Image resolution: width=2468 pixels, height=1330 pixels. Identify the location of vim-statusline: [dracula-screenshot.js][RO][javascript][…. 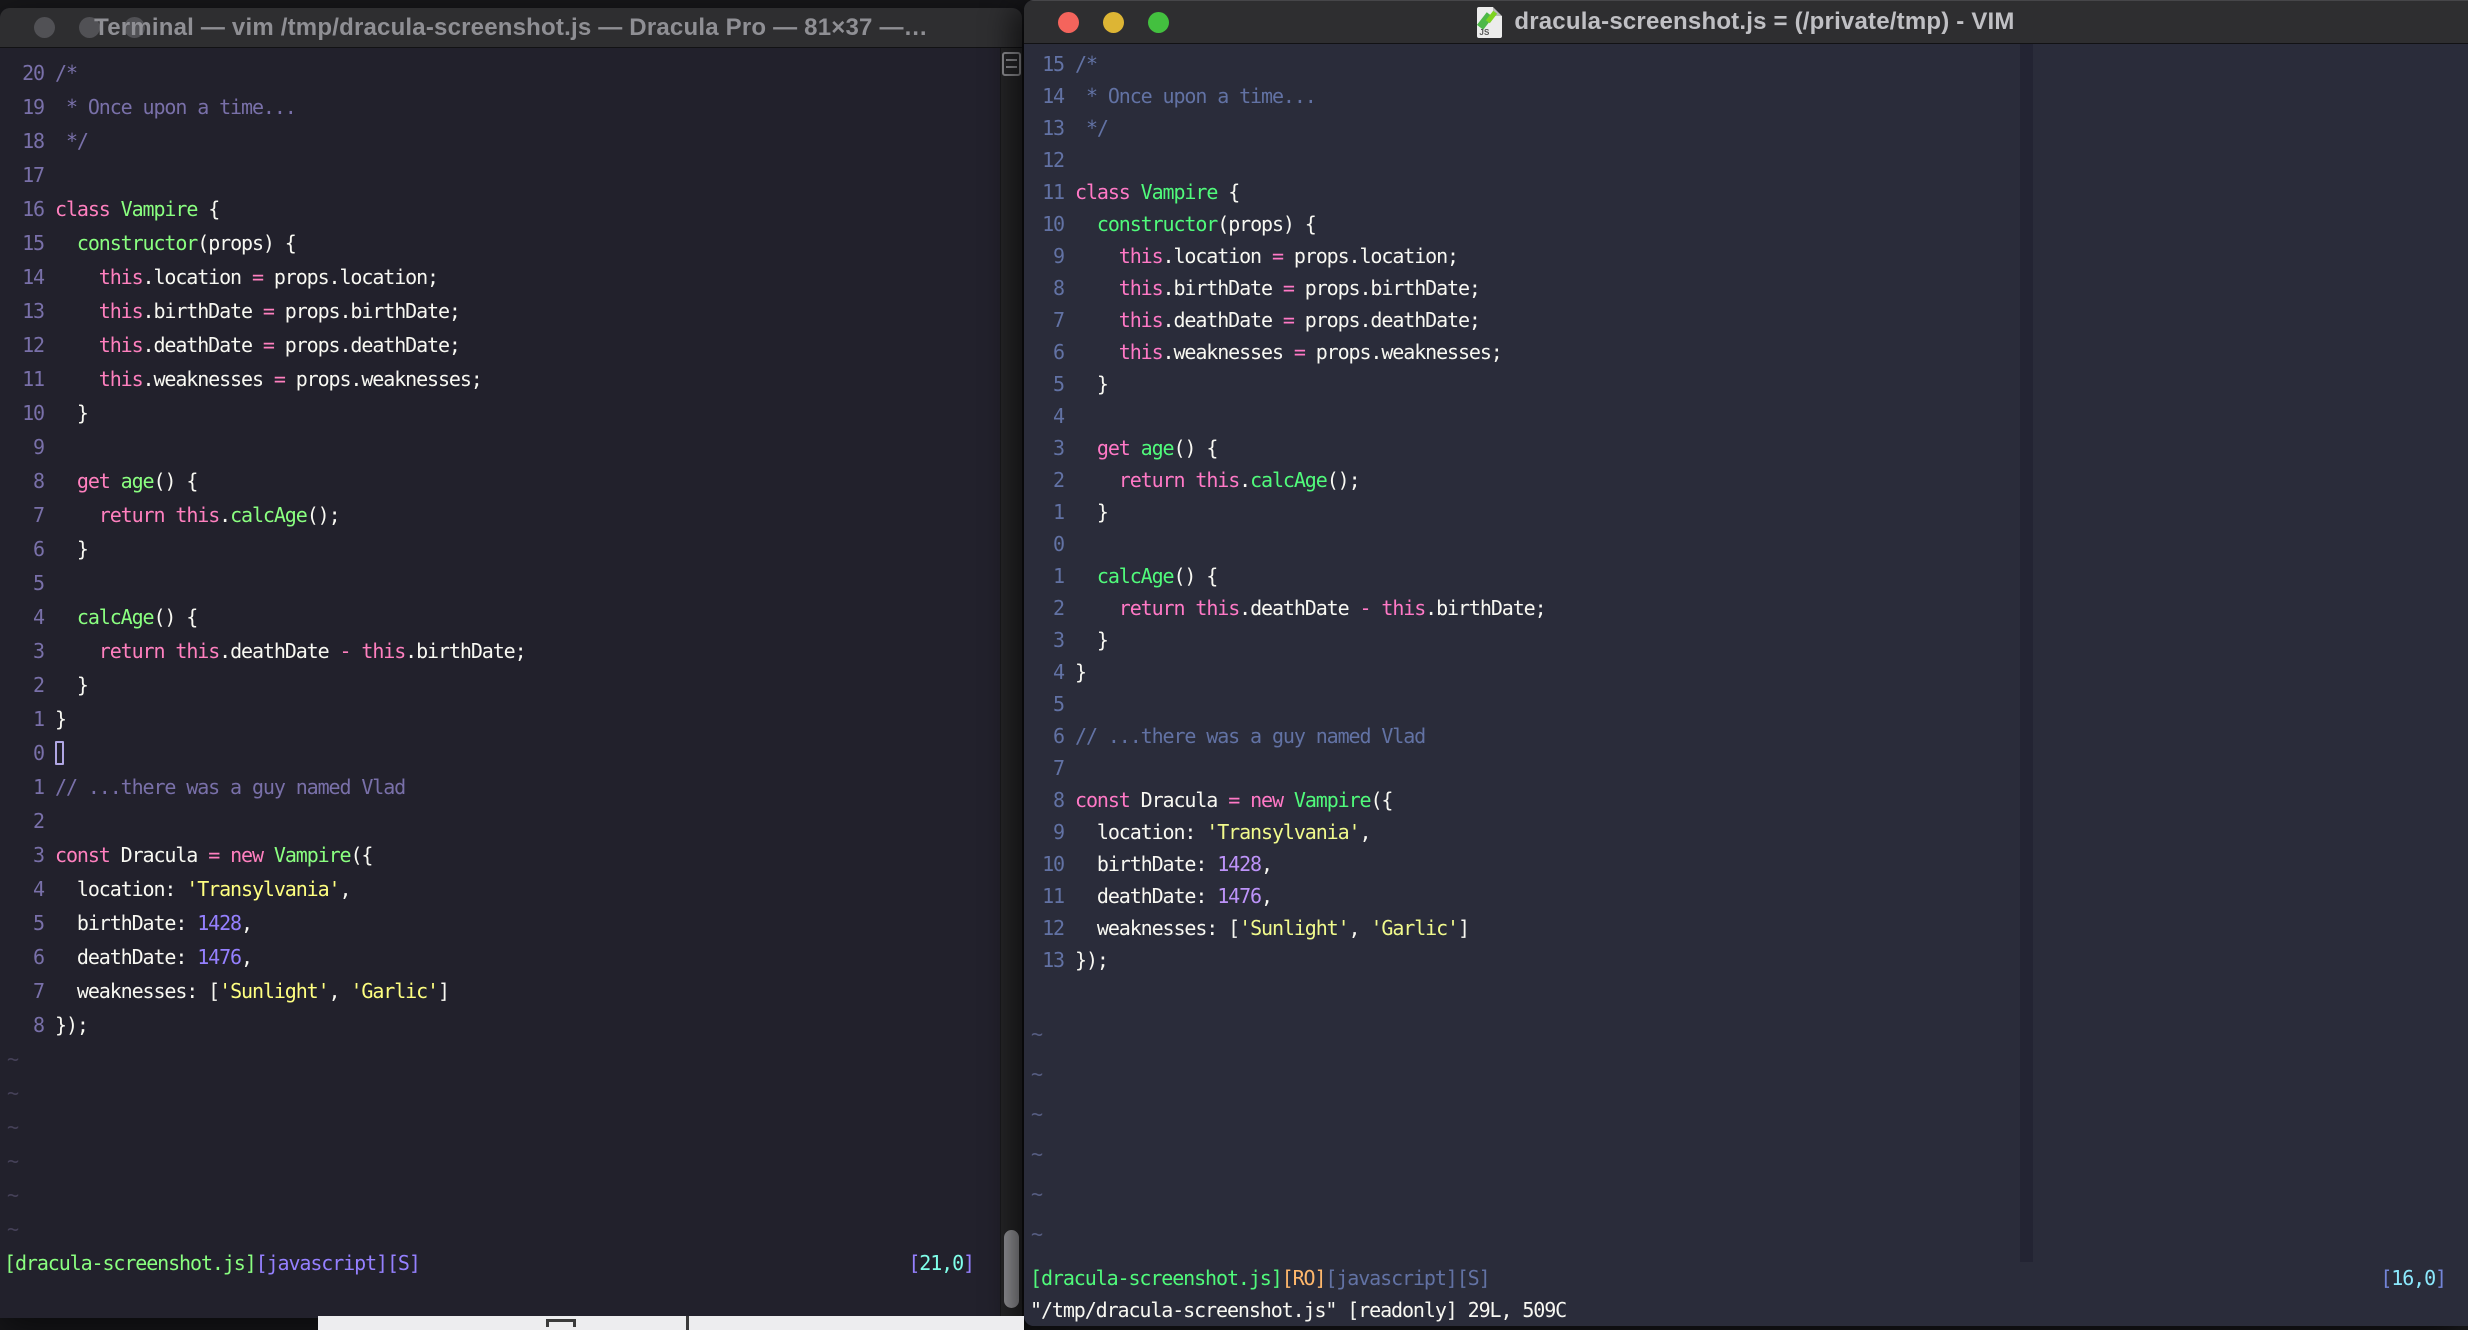
(1746, 1278).